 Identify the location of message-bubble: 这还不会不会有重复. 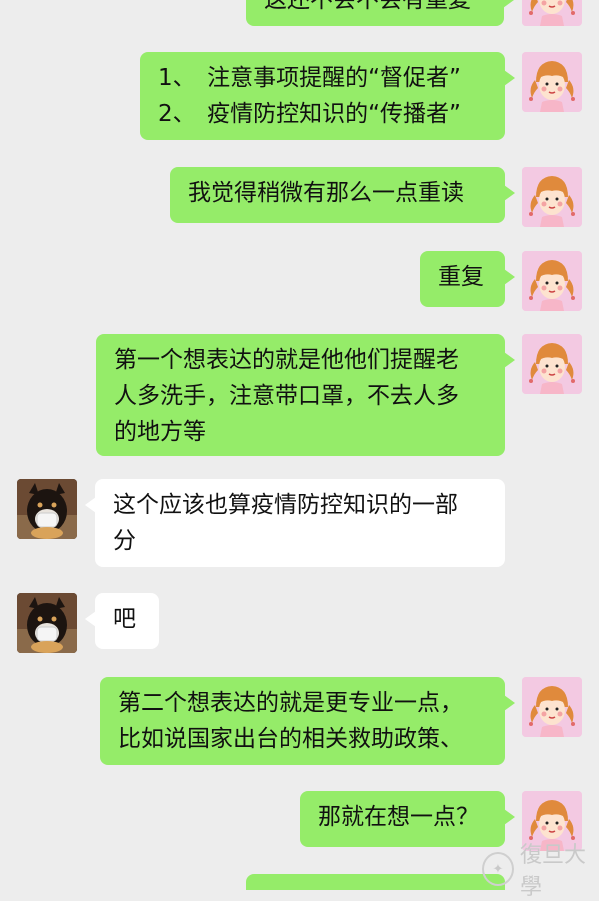
(380, 13).